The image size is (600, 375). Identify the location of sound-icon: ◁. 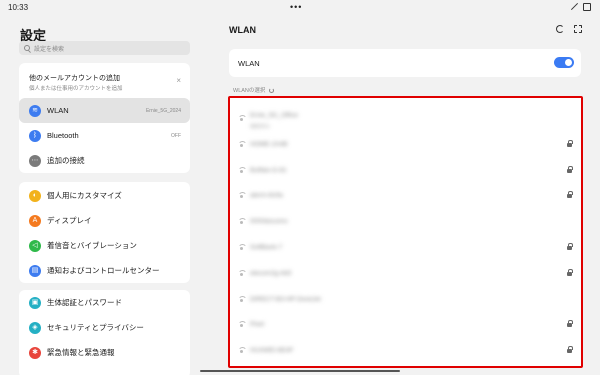
(35, 245).